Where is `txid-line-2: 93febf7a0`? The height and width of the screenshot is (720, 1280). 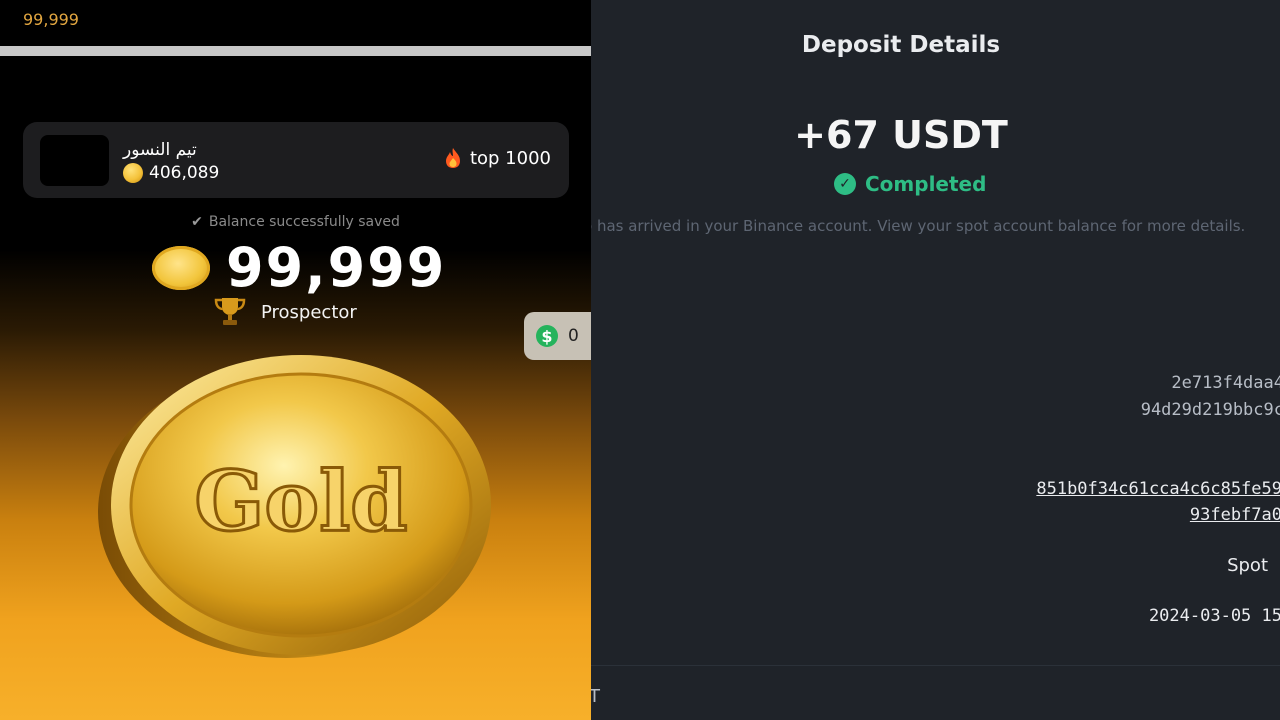 txid-line-2: 93febf7a0 is located at coordinates (1234, 515).